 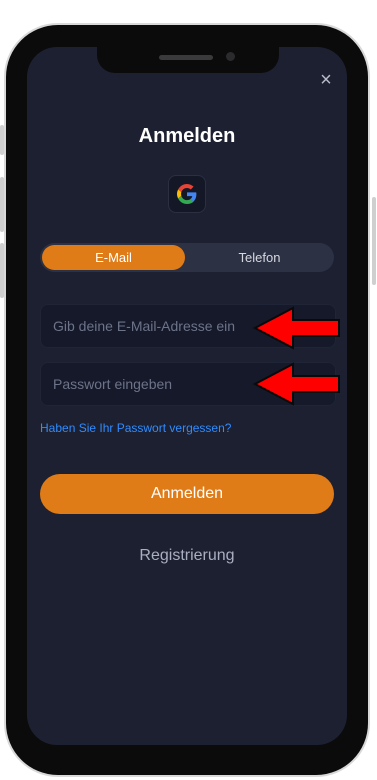 What do you see at coordinates (326, 80) in the screenshot?
I see `close-icon: ×` at bounding box center [326, 80].